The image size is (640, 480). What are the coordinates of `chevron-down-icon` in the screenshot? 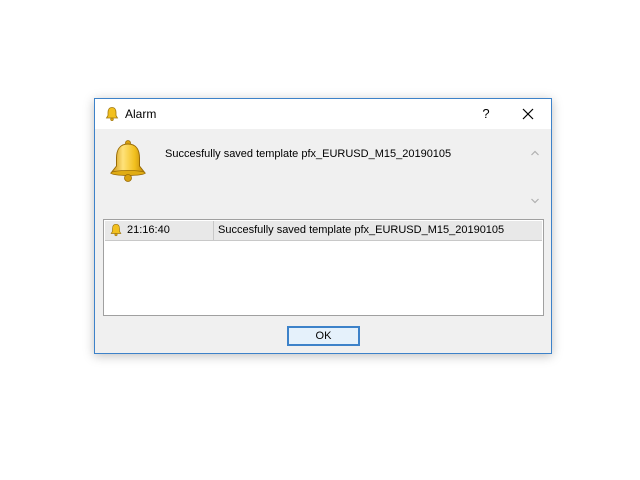 It's located at (535, 201).